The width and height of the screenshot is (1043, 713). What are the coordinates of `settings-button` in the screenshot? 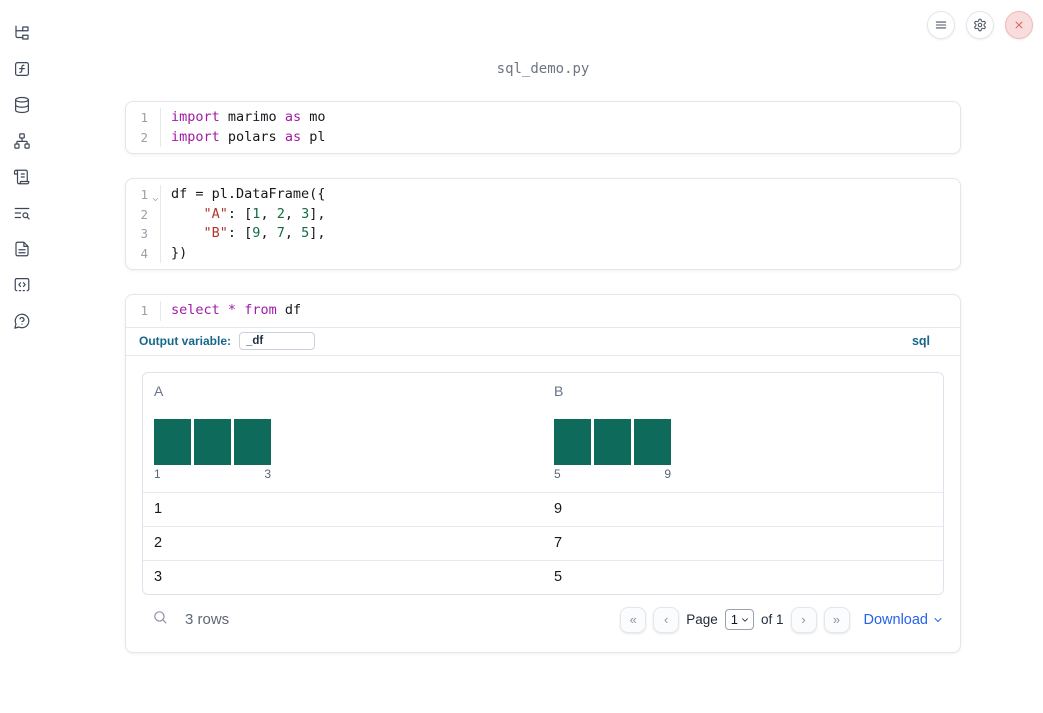 It's located at (980, 25).